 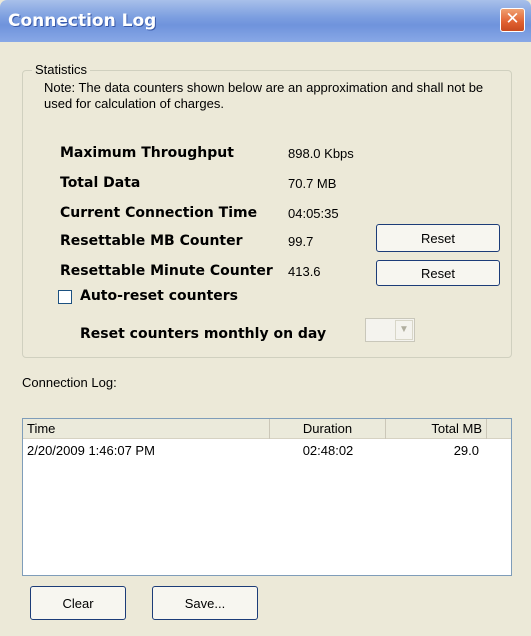 What do you see at coordinates (466, 450) in the screenshot?
I see `row-total-mb: 29.0` at bounding box center [466, 450].